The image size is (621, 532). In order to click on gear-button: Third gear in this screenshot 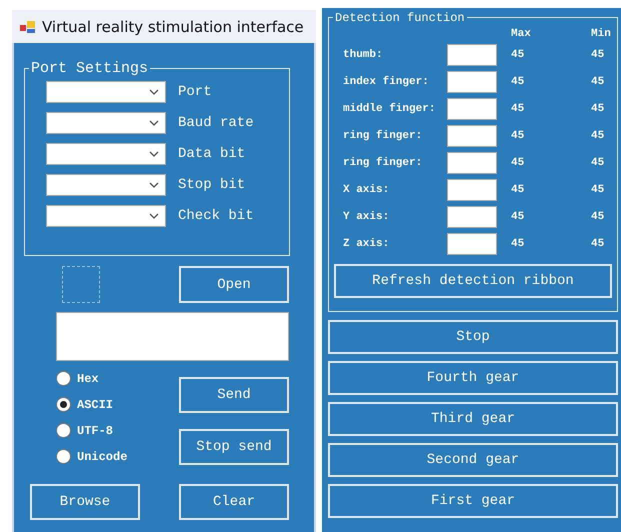, I will do `click(473, 419)`.